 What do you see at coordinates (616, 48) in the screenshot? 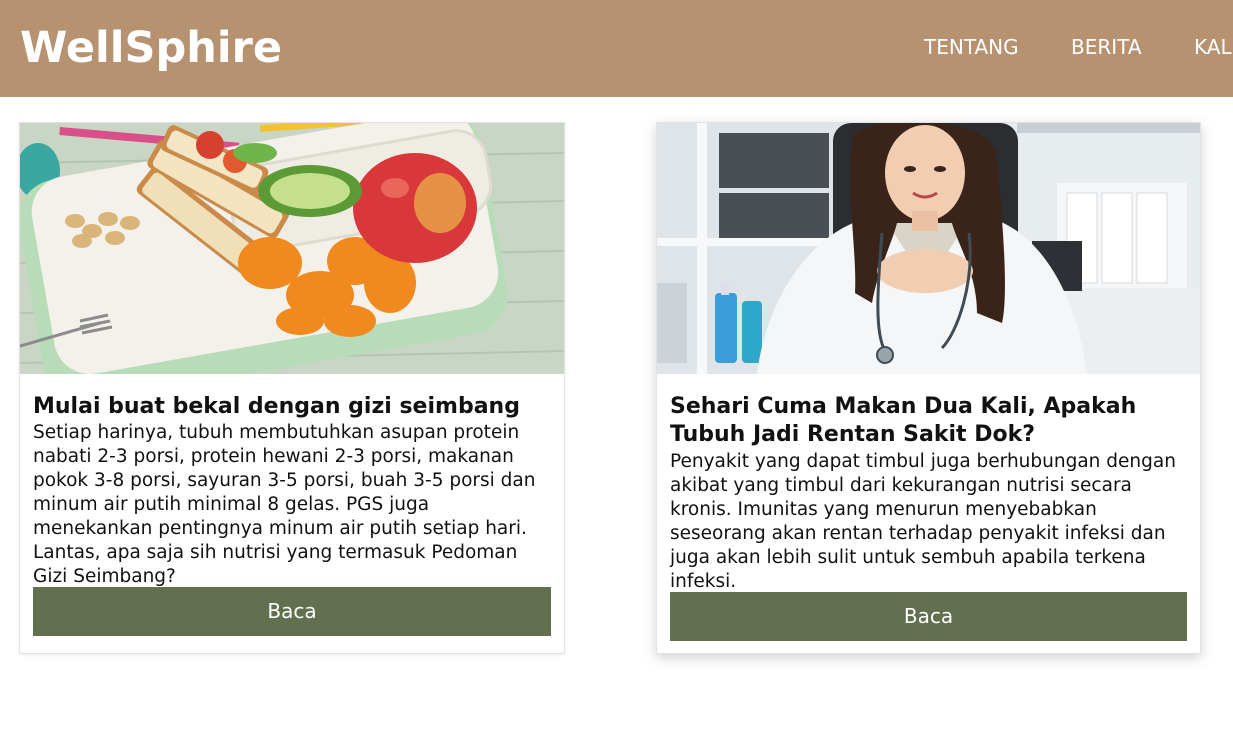
I see `site-header: WellSphire TENTANG BERITA KAL` at bounding box center [616, 48].